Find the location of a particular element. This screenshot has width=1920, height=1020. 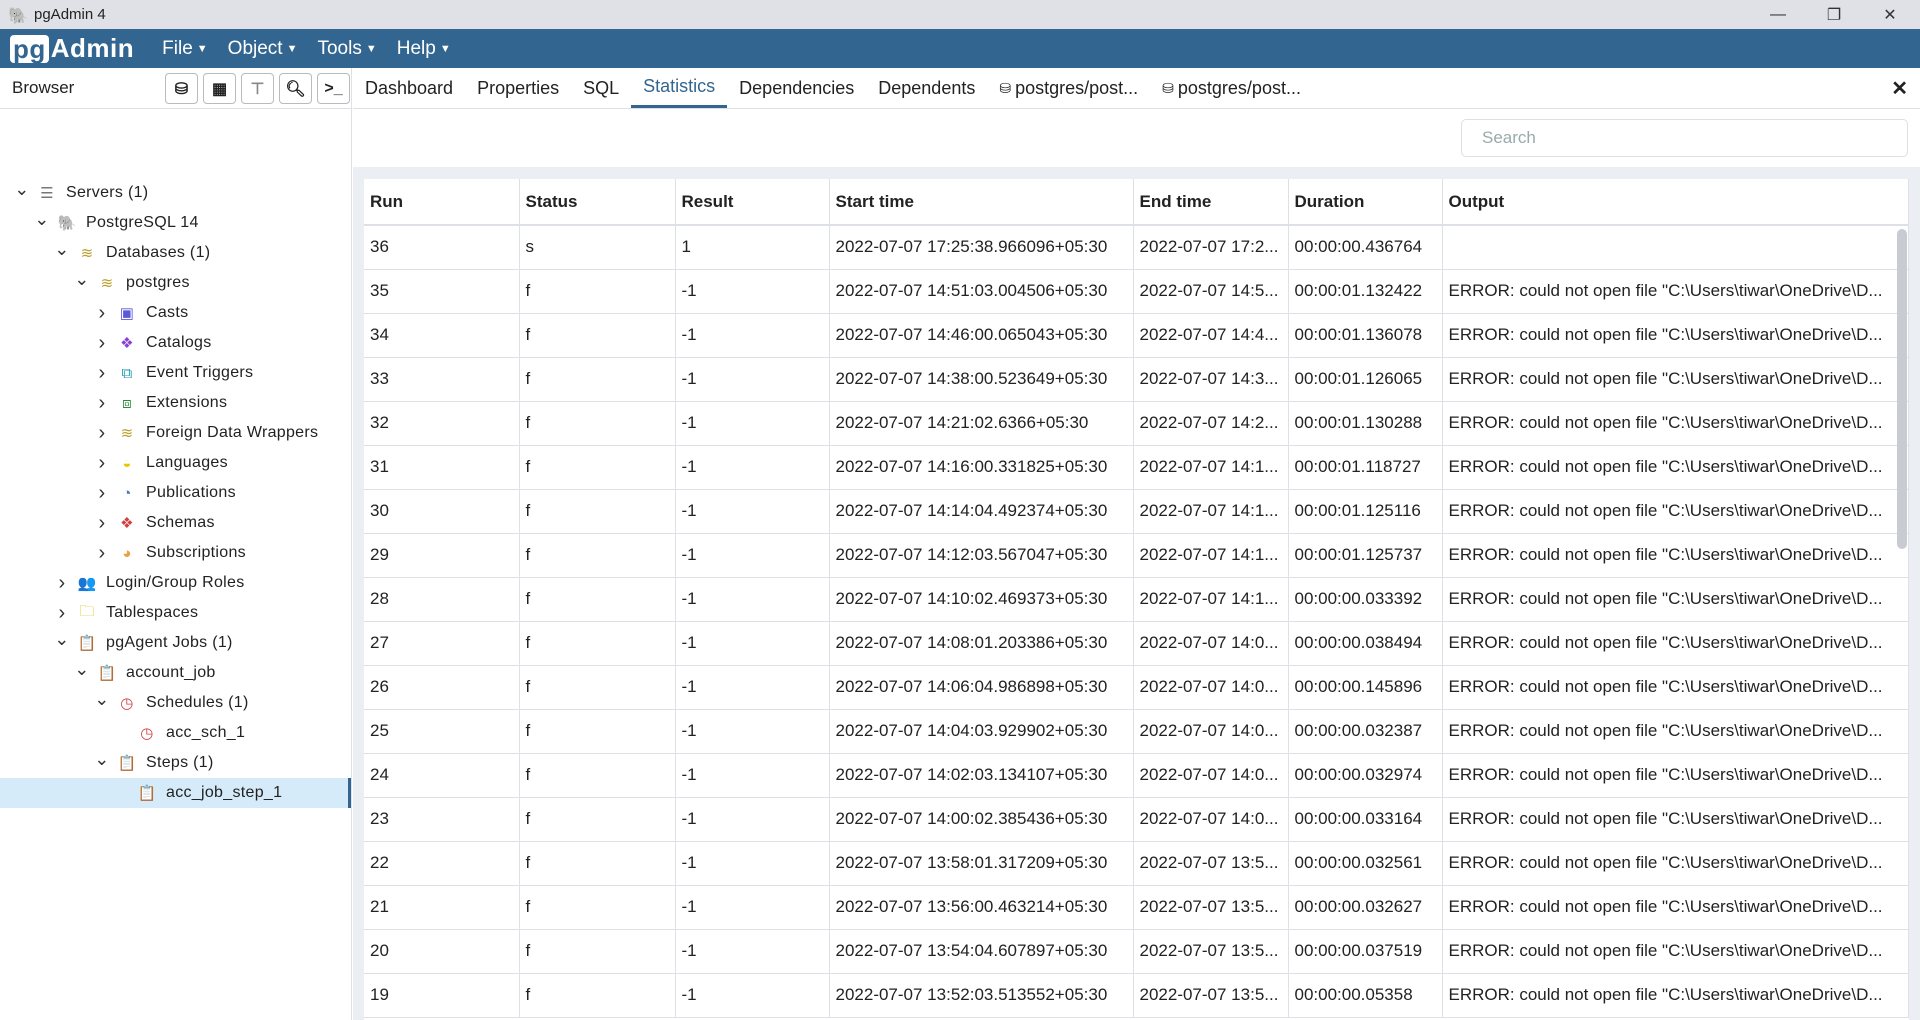

cell-start-time: 2022-07-07 13:58:01.317209+05:30 is located at coordinates (981, 863).